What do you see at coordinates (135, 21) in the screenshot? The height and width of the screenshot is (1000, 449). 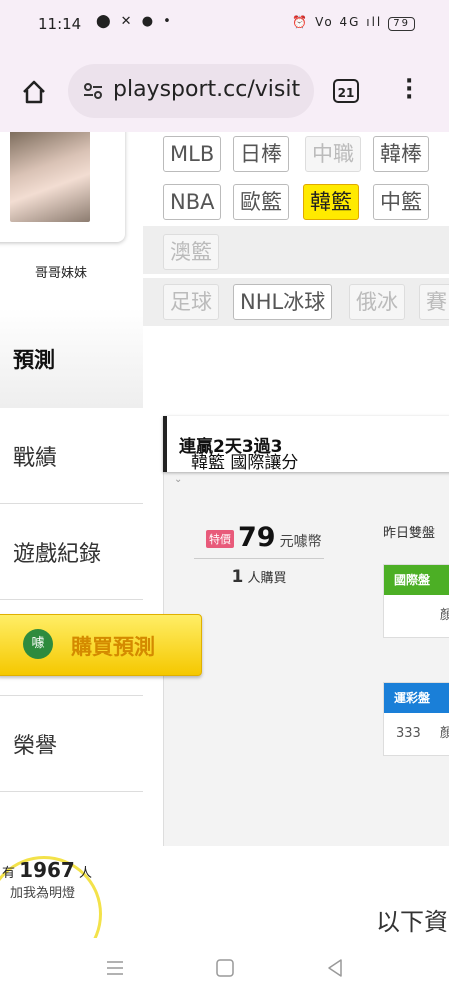 I see `notification-icons: ⬤ ✕ ● •` at bounding box center [135, 21].